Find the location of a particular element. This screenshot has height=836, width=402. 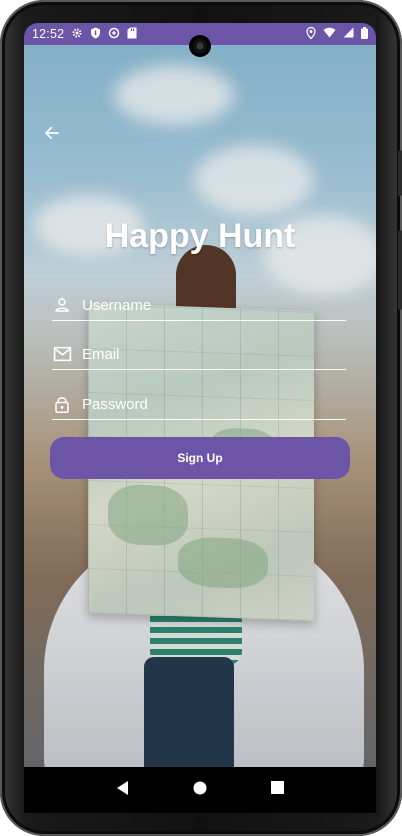

nav-back-button is located at coordinates (123, 790).